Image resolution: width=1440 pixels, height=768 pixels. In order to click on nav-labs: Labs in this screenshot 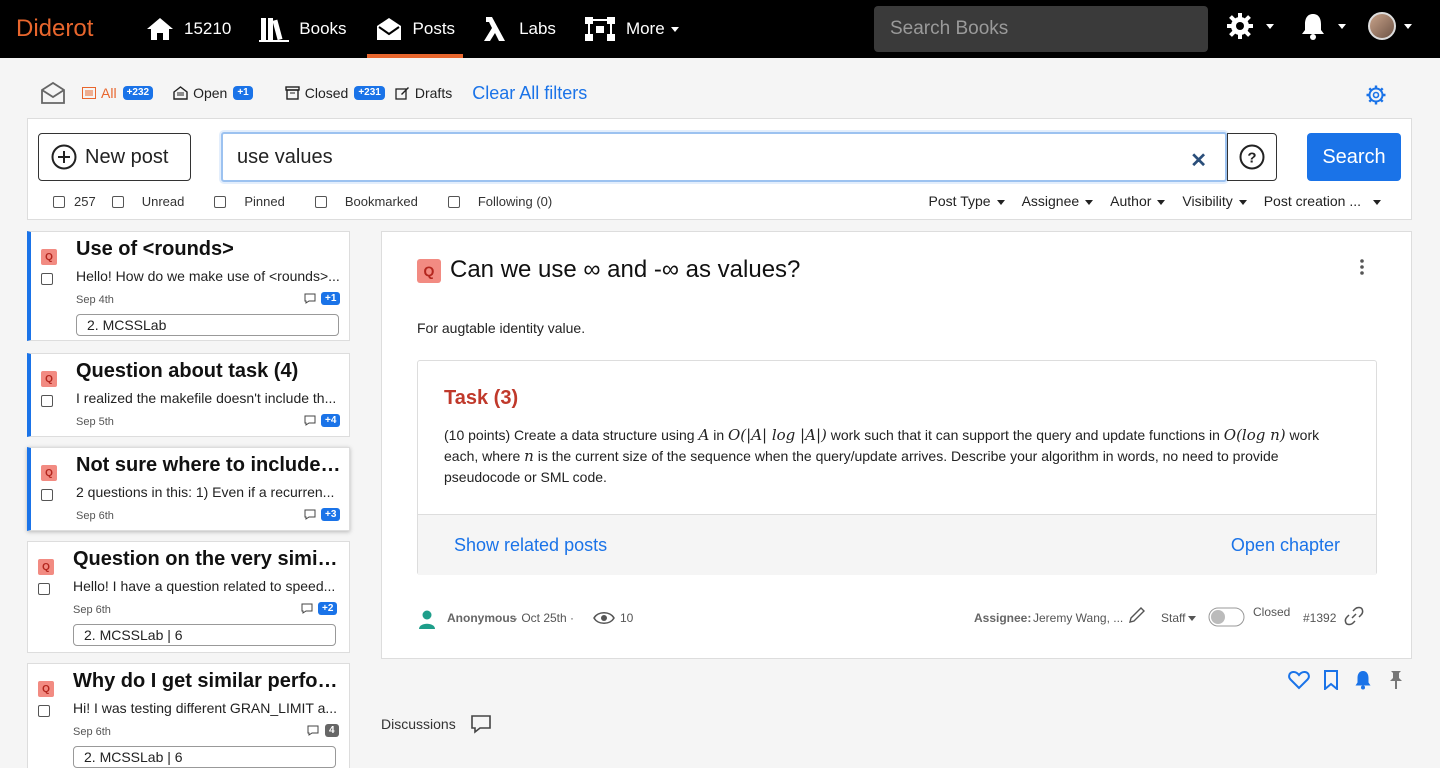, I will do `click(519, 29)`.